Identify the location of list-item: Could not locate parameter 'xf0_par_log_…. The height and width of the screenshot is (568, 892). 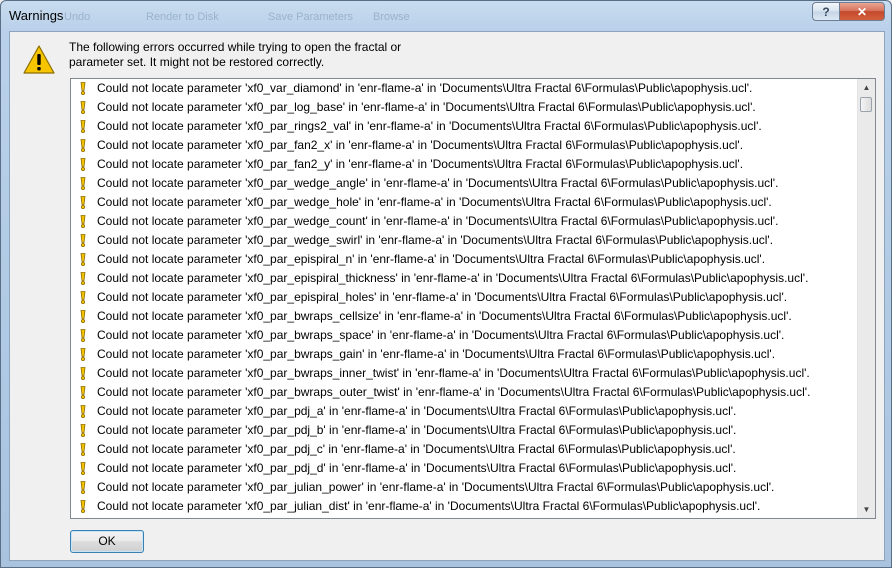
(464, 107).